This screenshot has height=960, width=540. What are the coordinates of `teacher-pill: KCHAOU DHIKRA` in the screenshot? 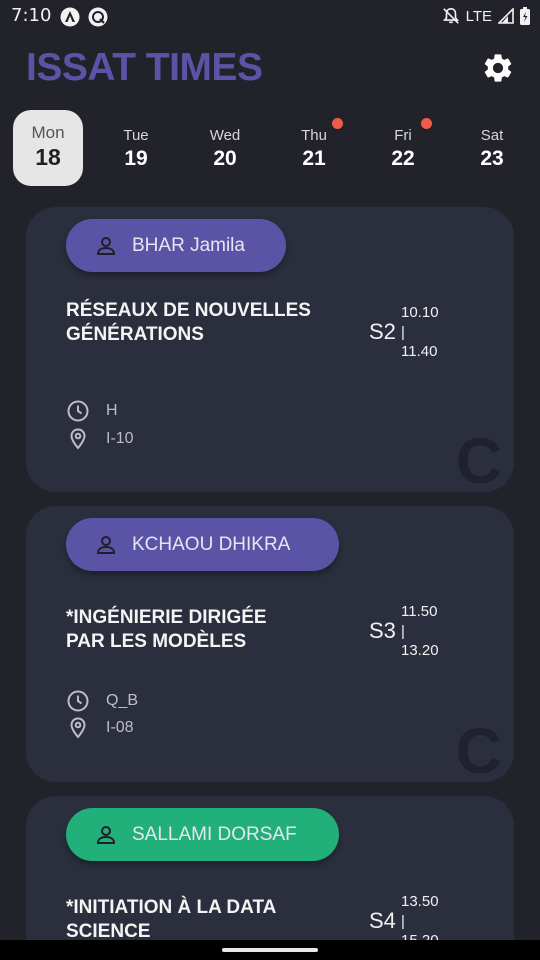 It's located at (202, 544).